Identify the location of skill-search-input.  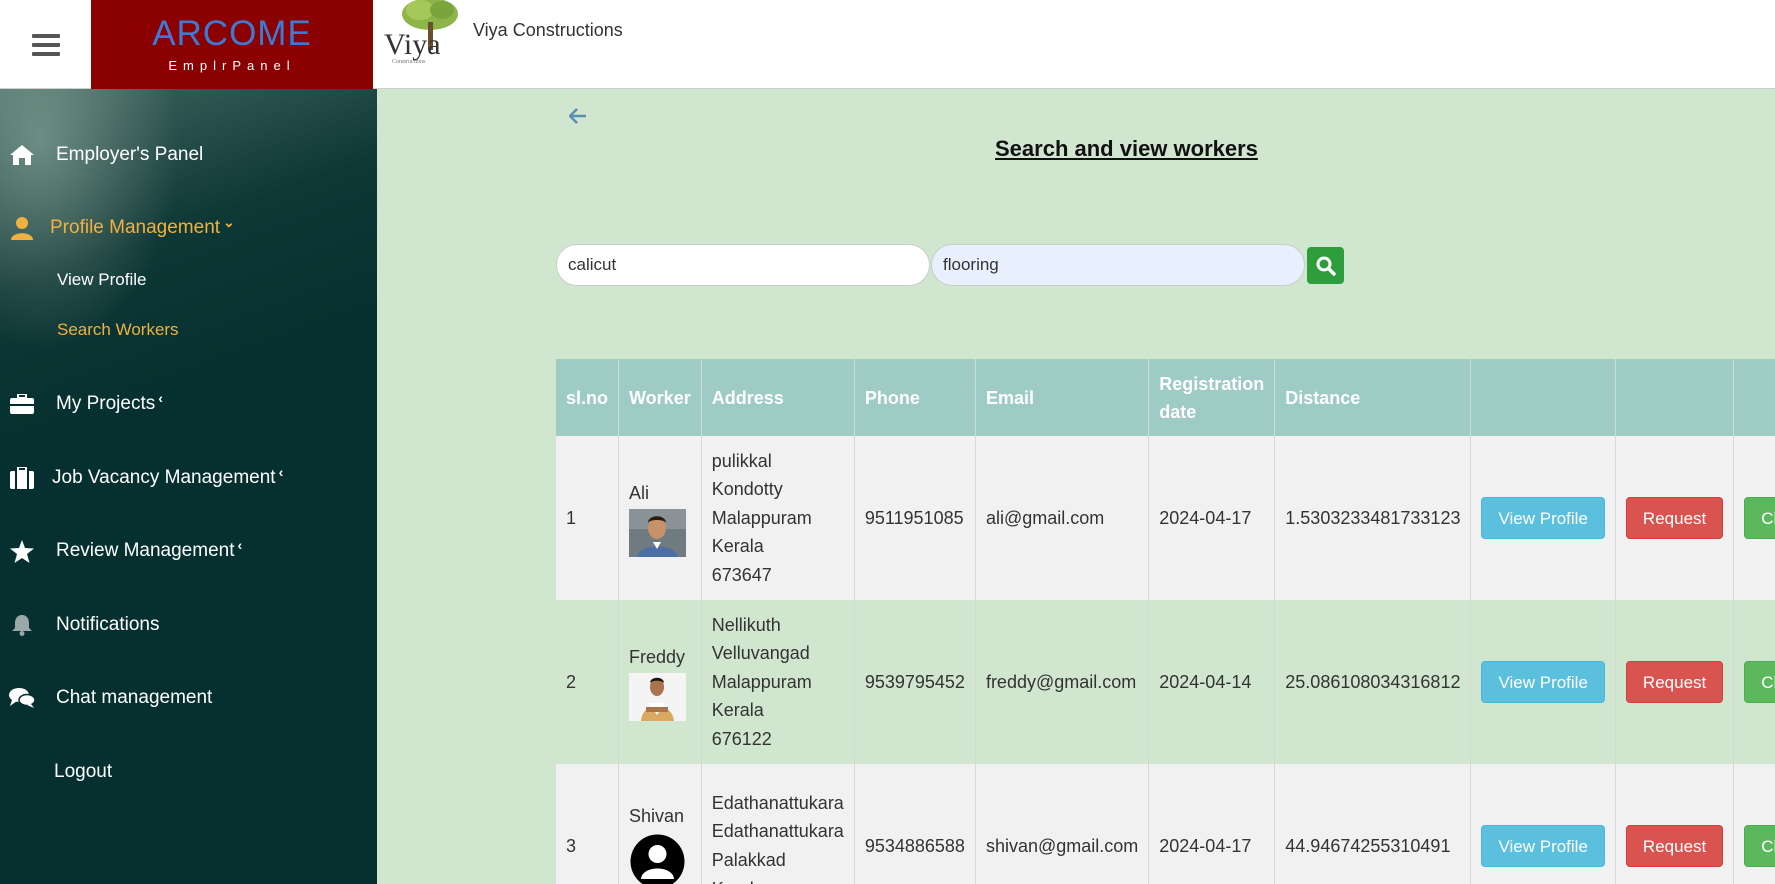
(1118, 265).